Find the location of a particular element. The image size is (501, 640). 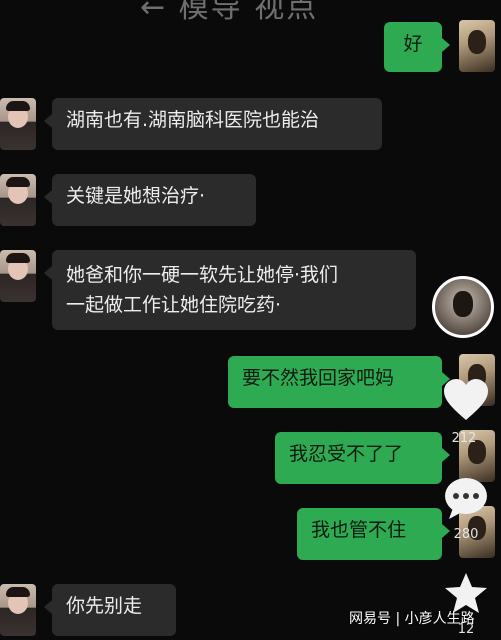

message-bubble-received: 你先别走 is located at coordinates (110, 610).